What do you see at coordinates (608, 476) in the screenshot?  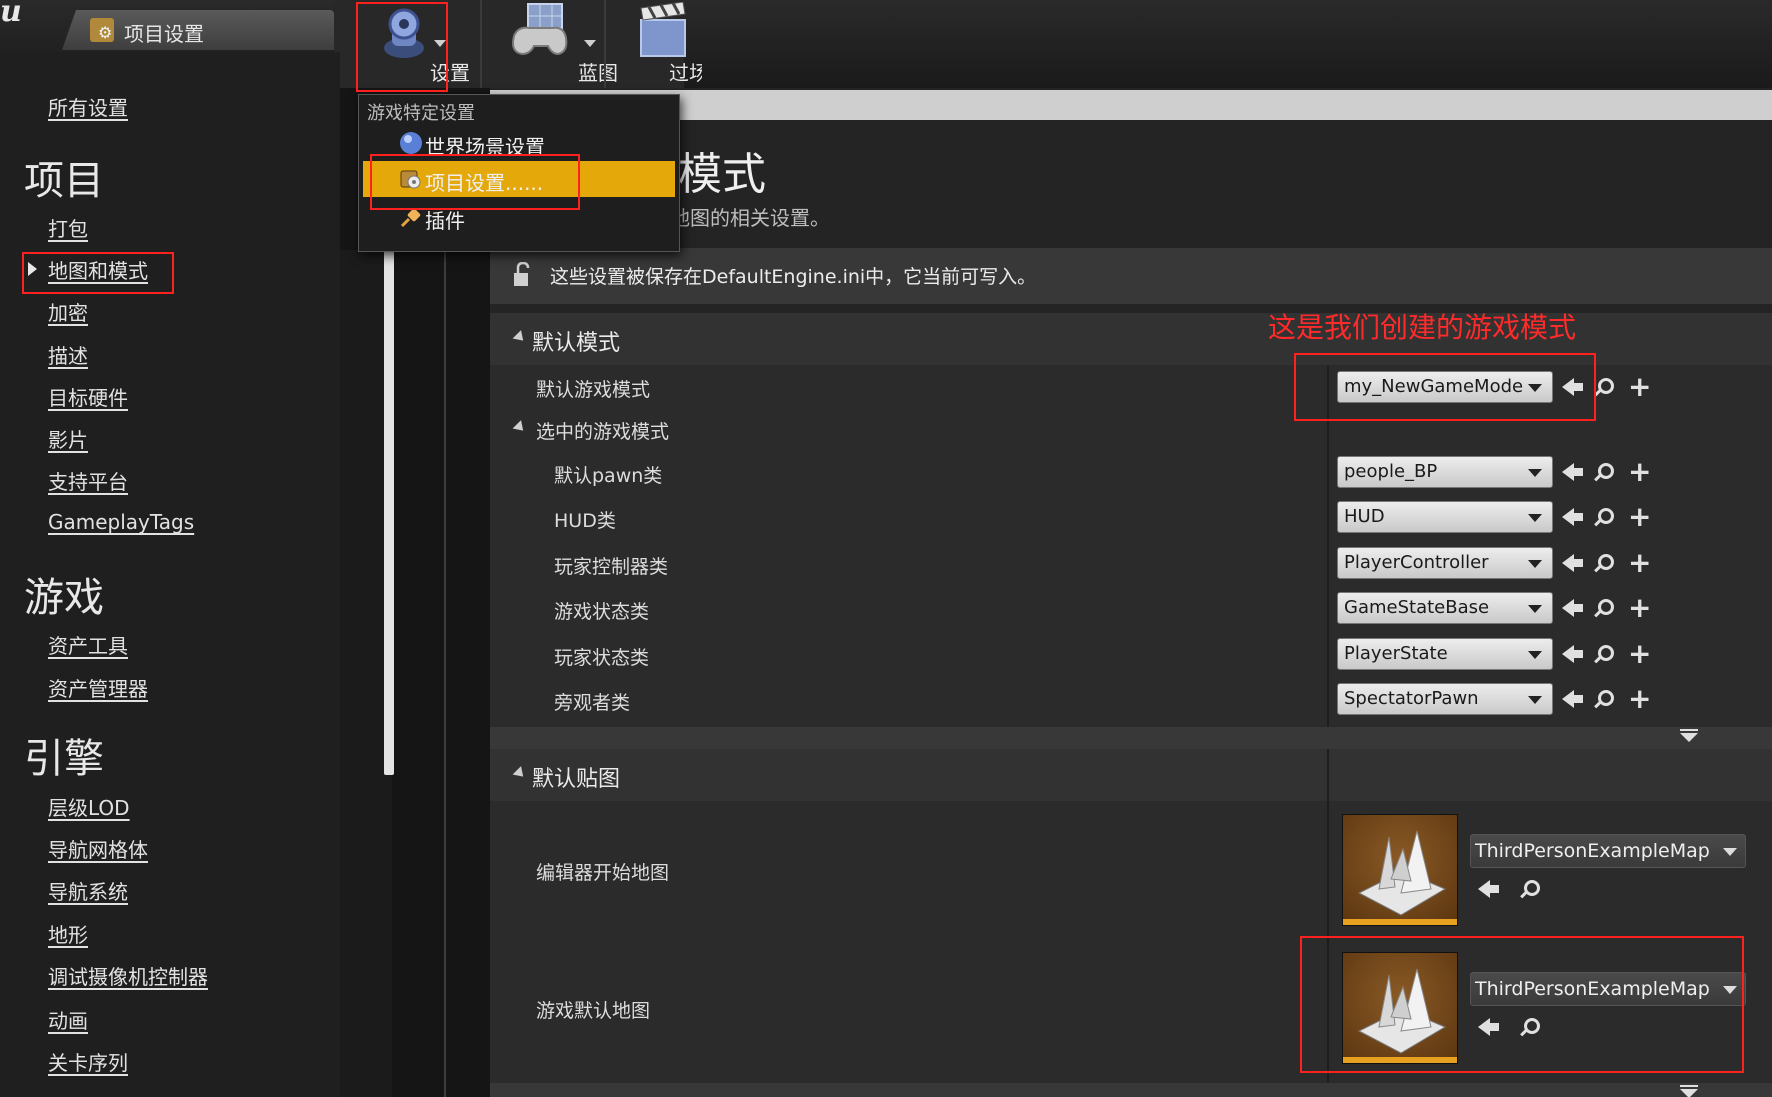 I see `label-default-pawn-class: 默认pawn类` at bounding box center [608, 476].